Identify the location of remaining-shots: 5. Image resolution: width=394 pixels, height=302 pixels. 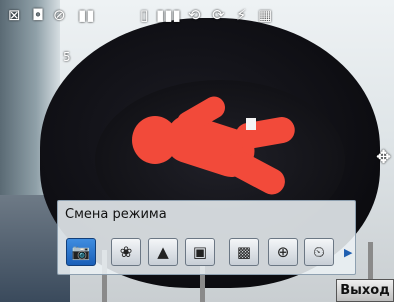
(67, 57).